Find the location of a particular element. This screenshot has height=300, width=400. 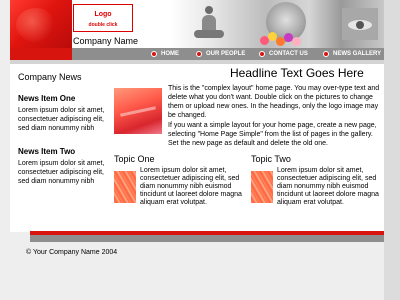

nav-home: HOME is located at coordinates (165, 54).